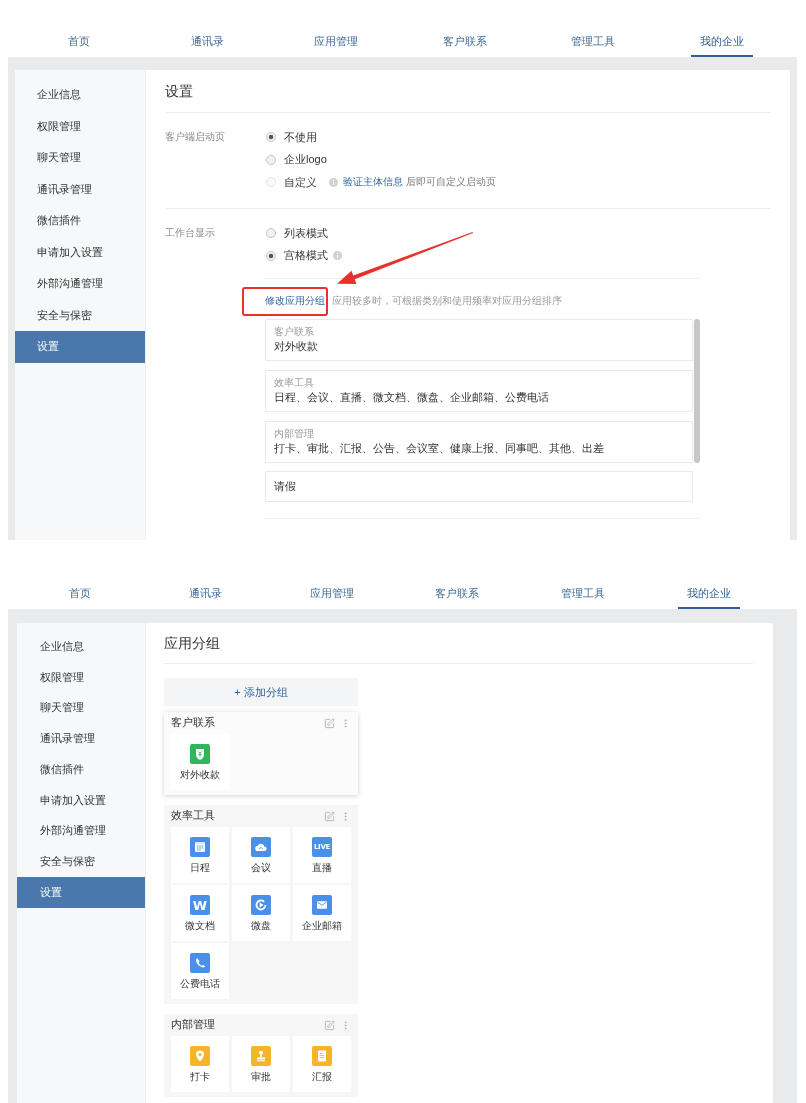 The image size is (806, 1103). What do you see at coordinates (697, 391) in the screenshot?
I see `scrollbar` at bounding box center [697, 391].